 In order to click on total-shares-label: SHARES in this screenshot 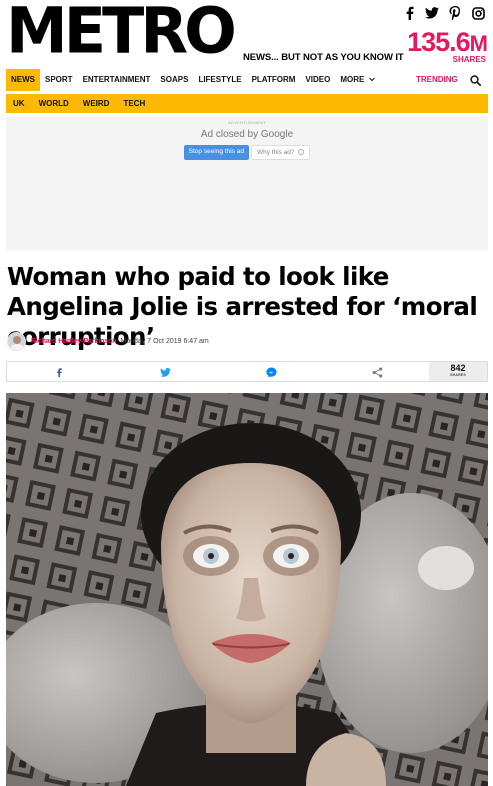, I will do `click(469, 59)`.